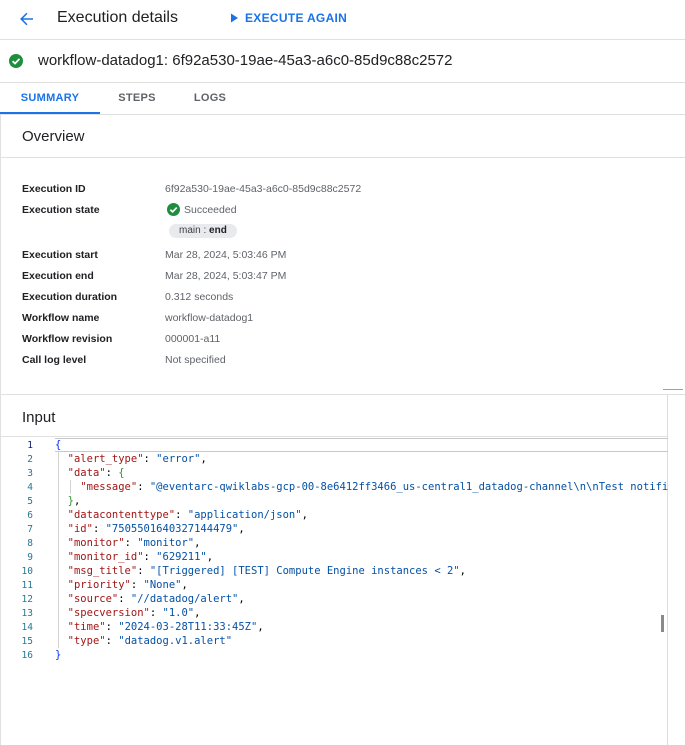 The width and height of the screenshot is (685, 745). What do you see at coordinates (137, 98) in the screenshot?
I see `tab-steps: STEPS` at bounding box center [137, 98].